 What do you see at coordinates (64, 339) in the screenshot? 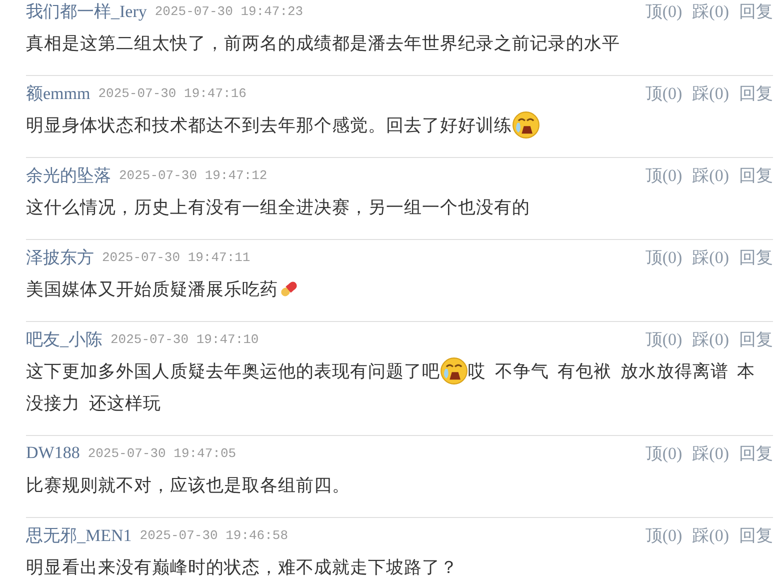
I see `username-link: 吧友_小陈` at bounding box center [64, 339].